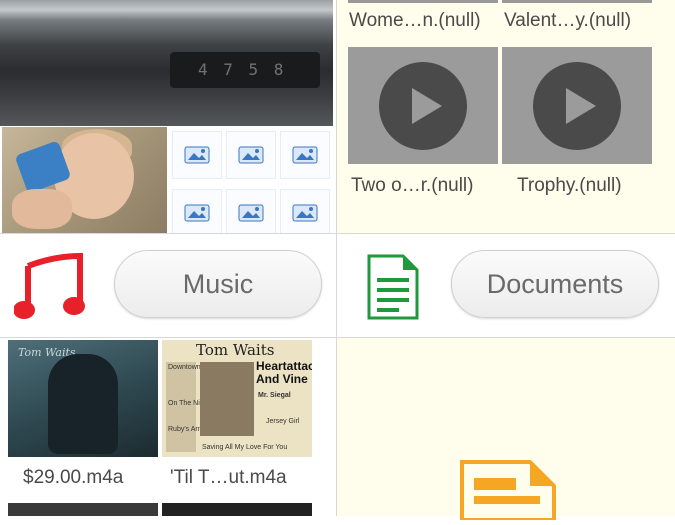 This screenshot has width=675, height=525. What do you see at coordinates (284, 372) in the screenshot?
I see `album-headline: Heartattack And Vine` at bounding box center [284, 372].